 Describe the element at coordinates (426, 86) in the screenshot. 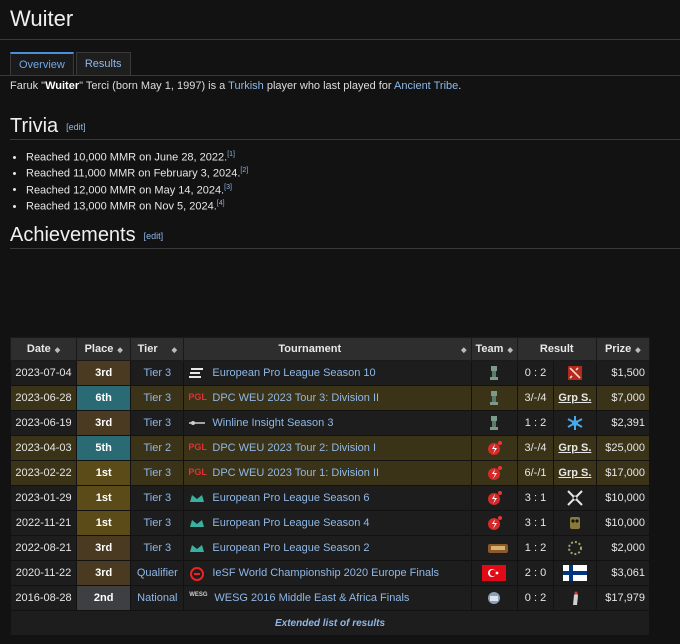

I see `team-link: Ancient Tribe` at that location.